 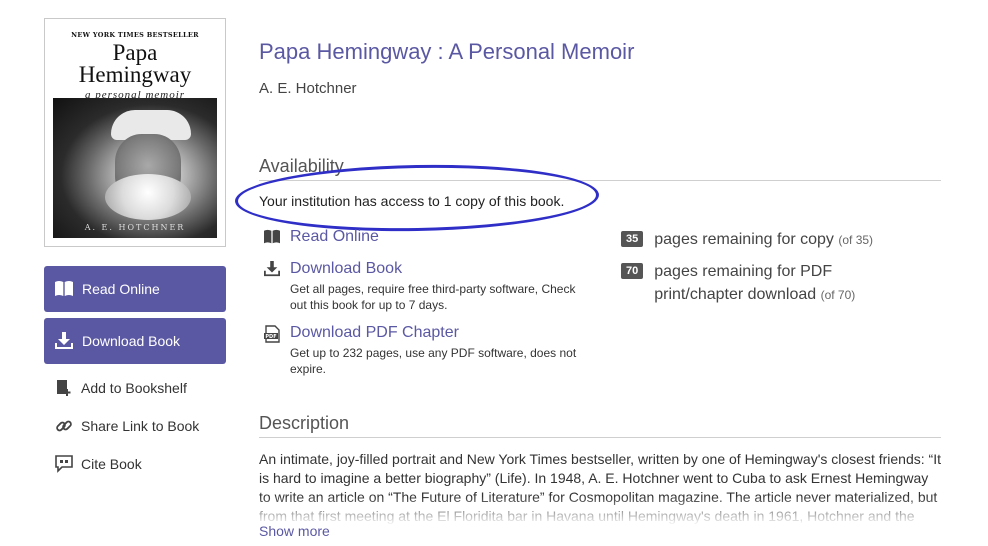 What do you see at coordinates (744, 239) in the screenshot?
I see `copy-remaining-text: pages remaining for copy` at bounding box center [744, 239].